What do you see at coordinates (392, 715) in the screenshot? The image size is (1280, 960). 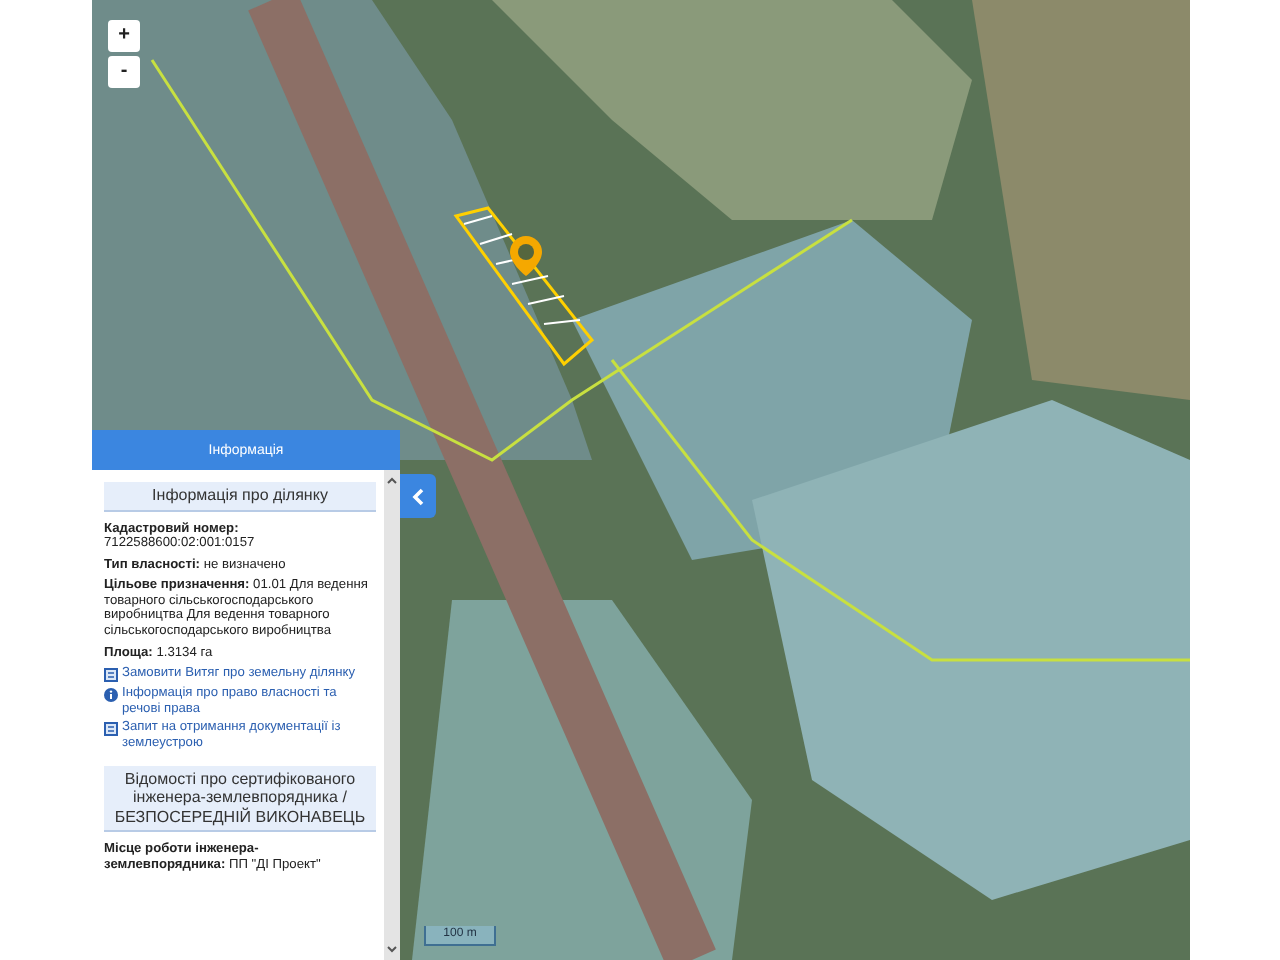 I see `scrollbar` at bounding box center [392, 715].